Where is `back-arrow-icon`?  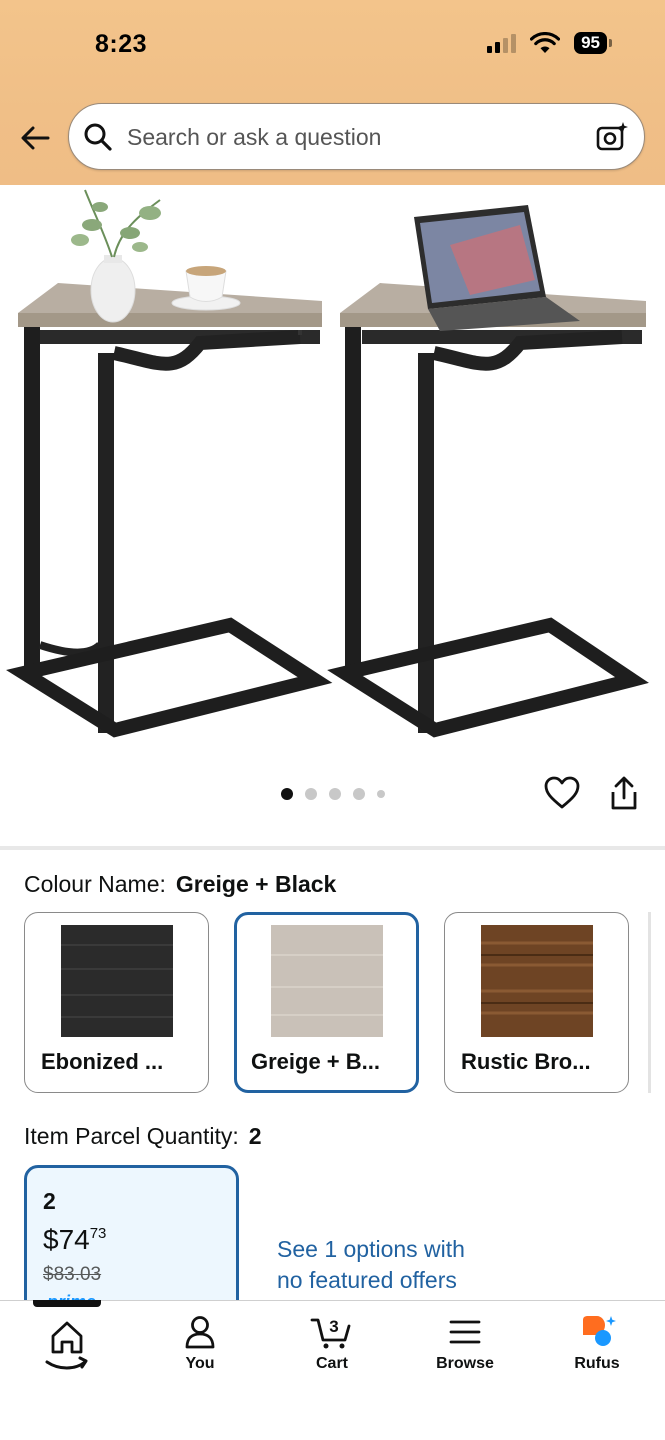
back-arrow-icon is located at coordinates (36, 138).